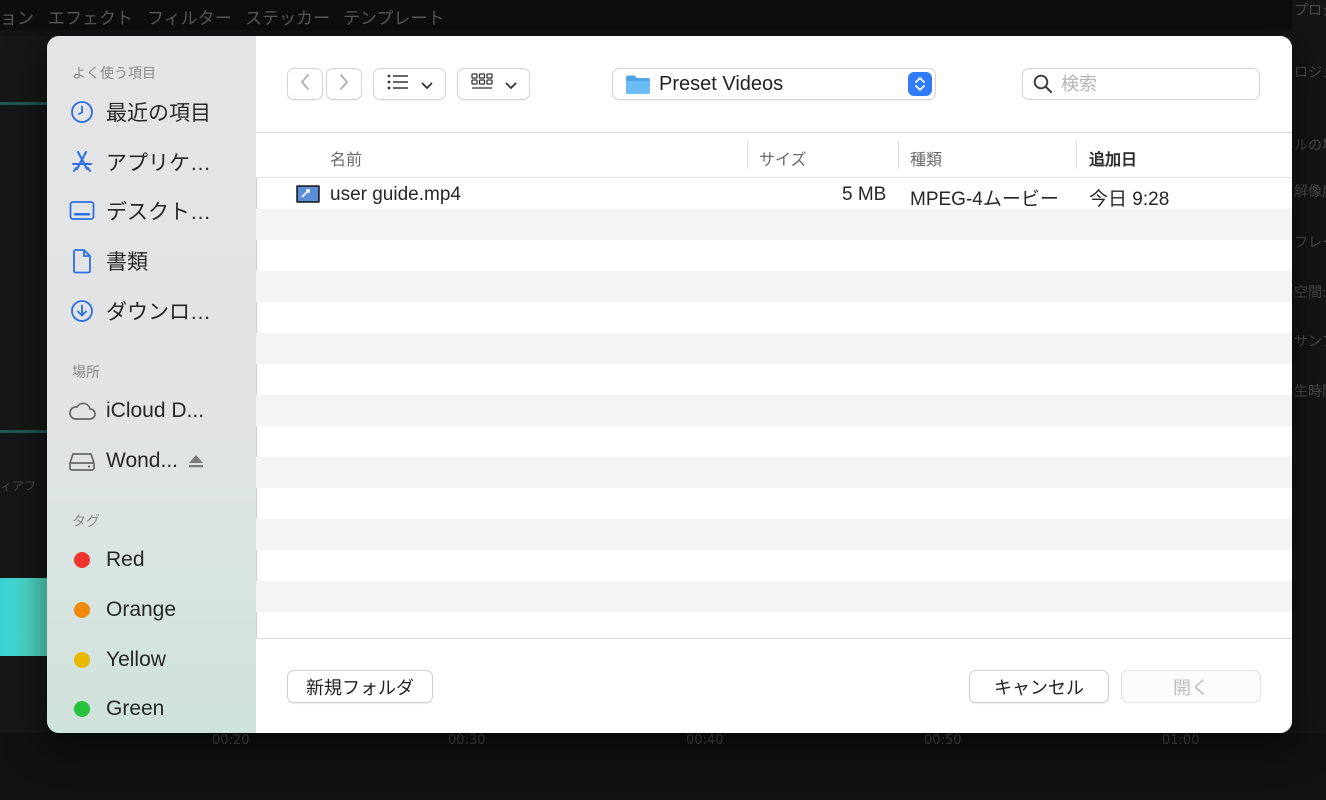  I want to click on background-menubar: ョン エフェクト フィルター ステッカー テンプレート, so click(663, 15).